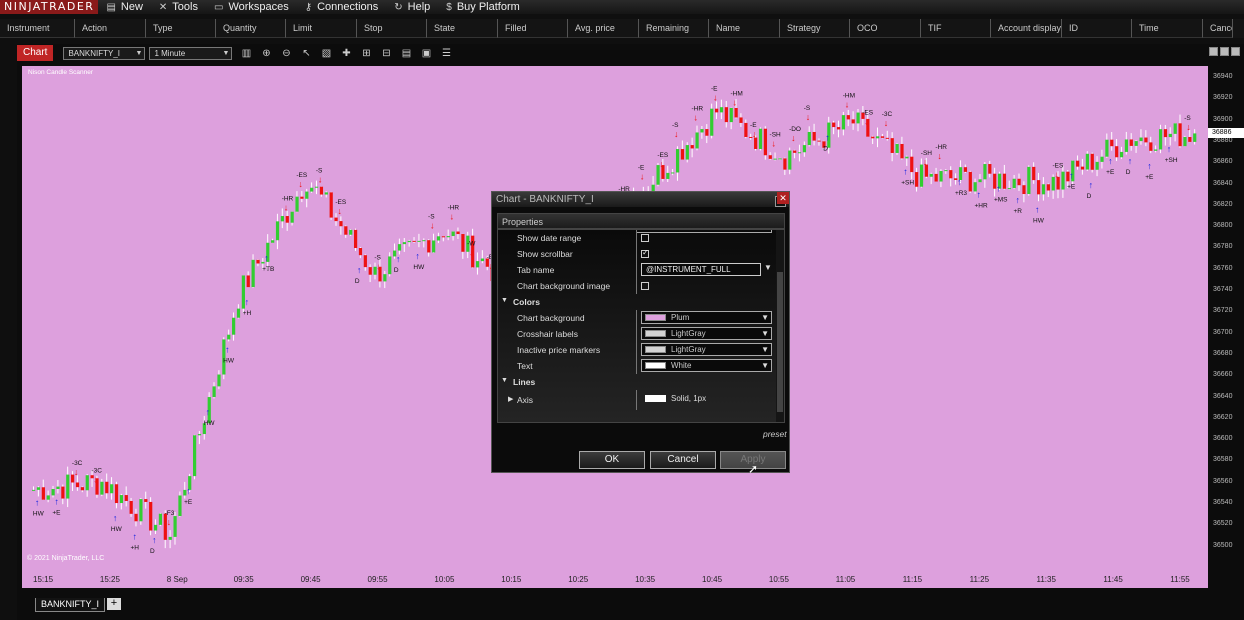 Image resolution: width=1244 pixels, height=620 pixels. I want to click on text-color-dropdown: White ▼, so click(706, 365).